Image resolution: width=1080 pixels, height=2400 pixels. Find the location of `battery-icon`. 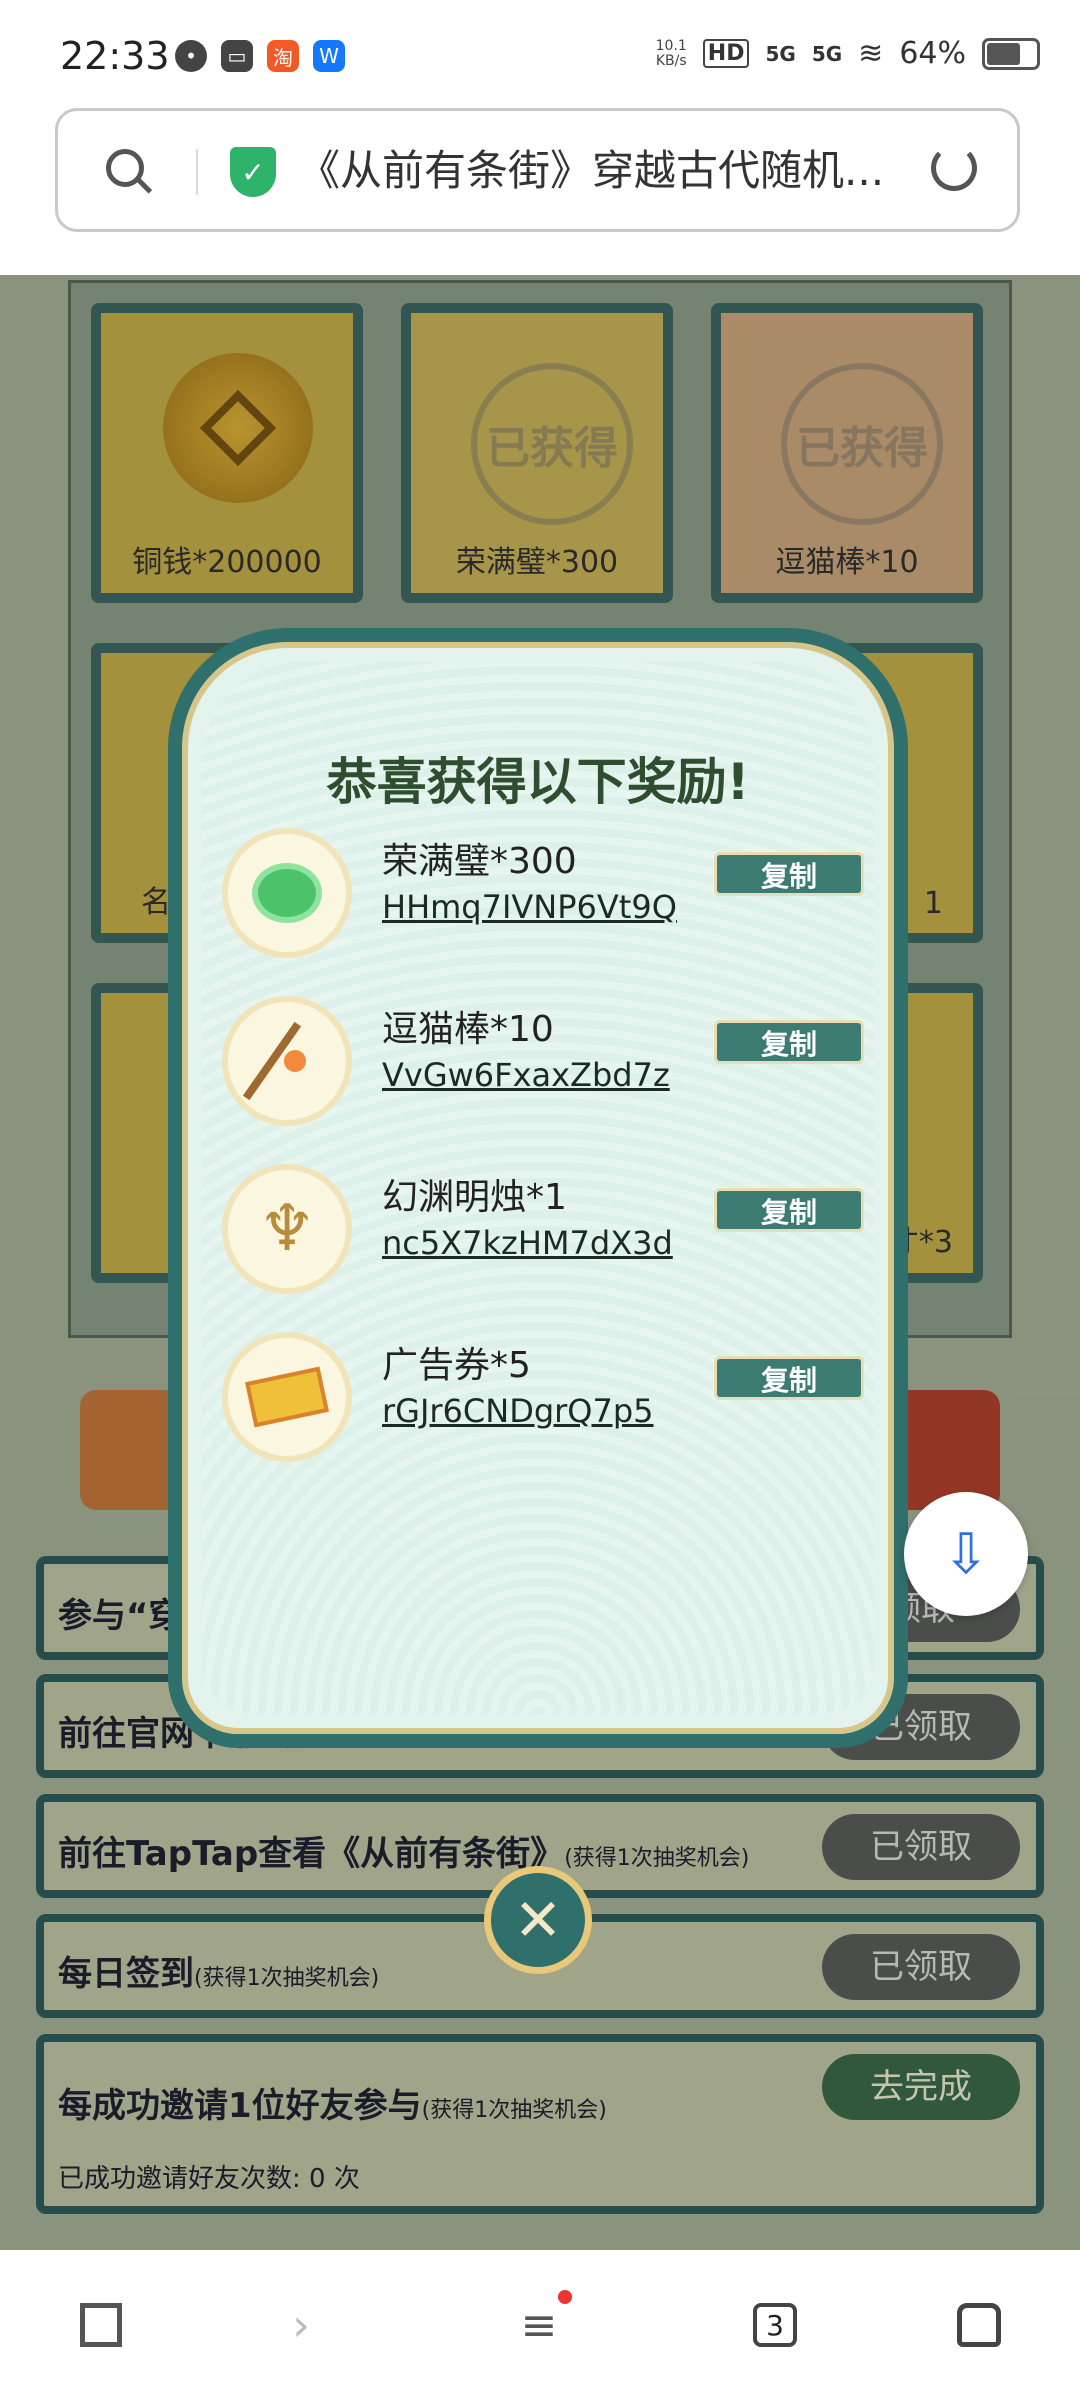

battery-icon is located at coordinates (1011, 53).